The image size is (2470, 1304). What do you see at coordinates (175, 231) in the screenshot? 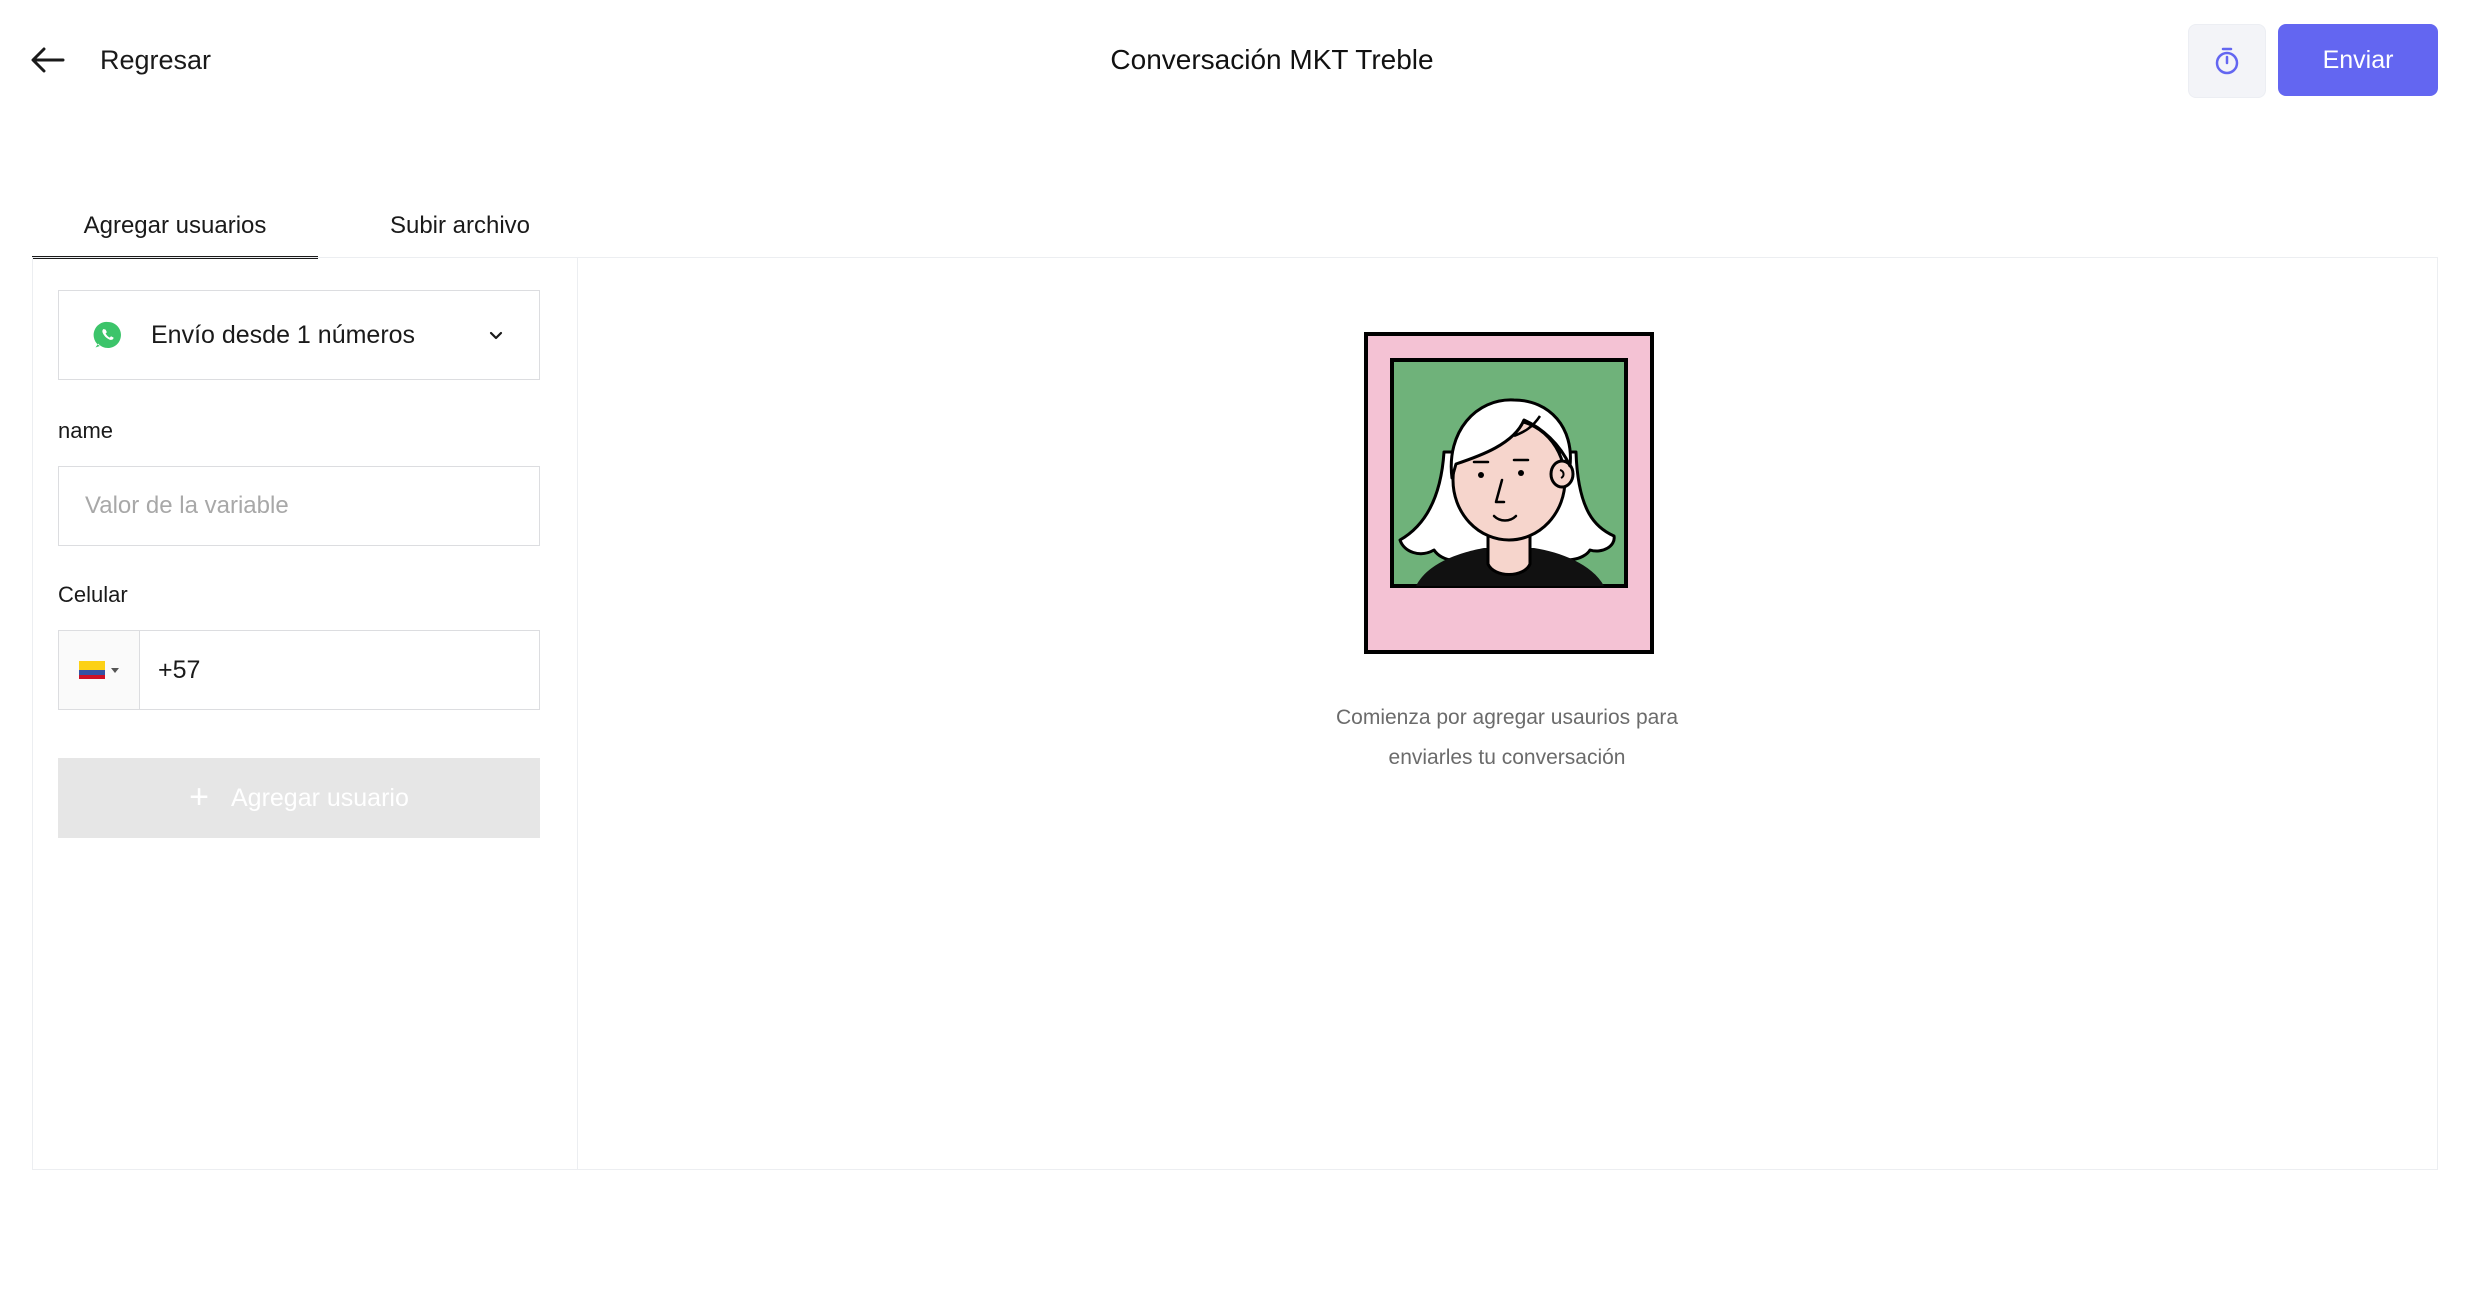
I see `tab-add-users: Agregar usuarios` at bounding box center [175, 231].